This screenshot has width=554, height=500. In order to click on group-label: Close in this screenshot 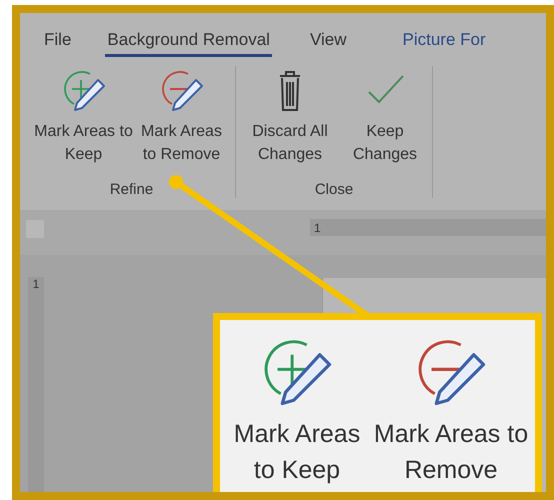, I will do `click(334, 189)`.